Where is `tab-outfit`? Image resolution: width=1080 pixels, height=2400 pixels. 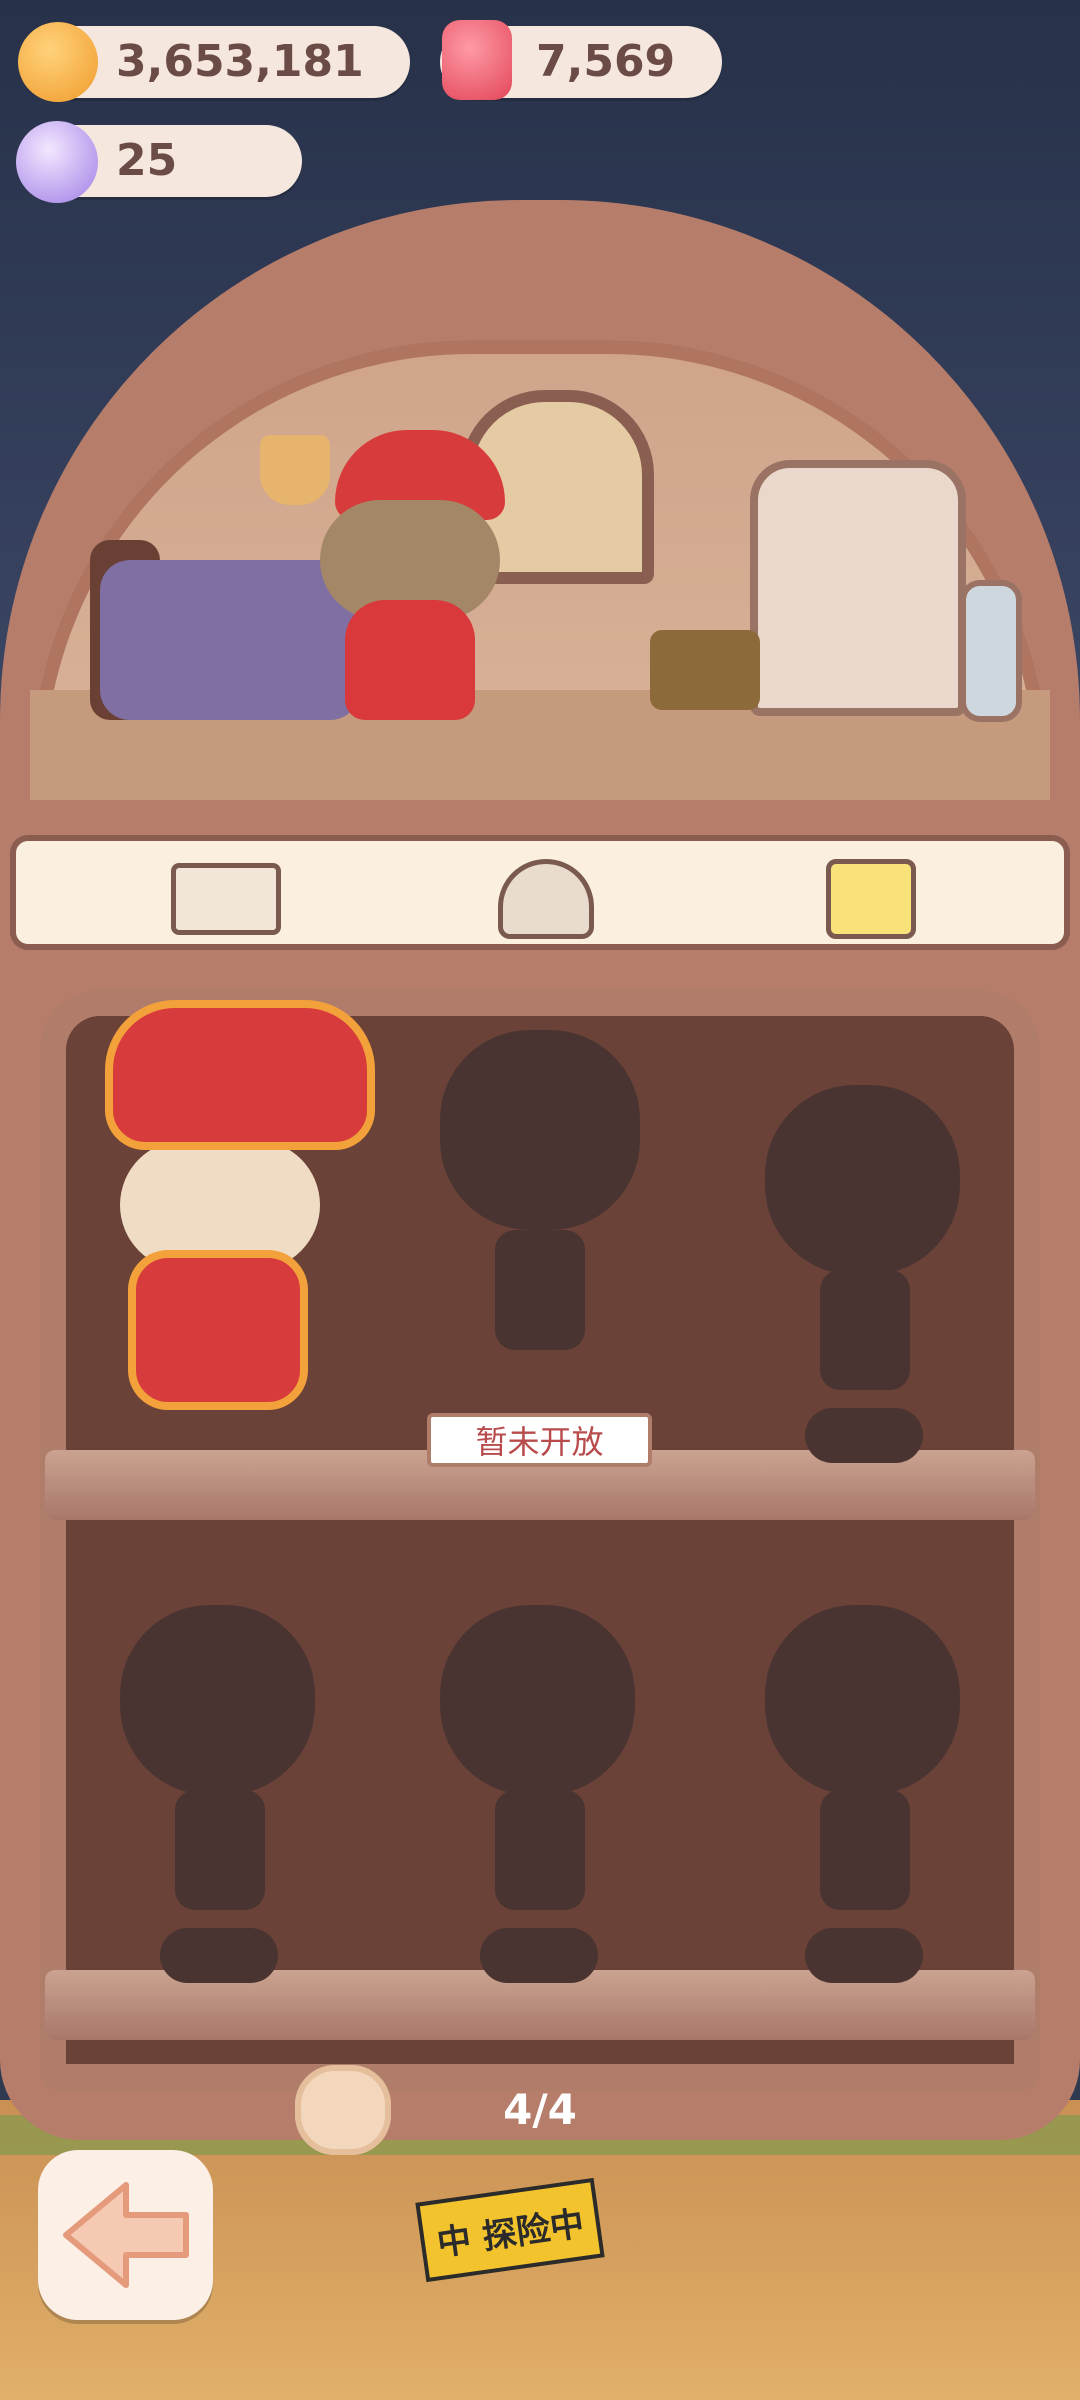
tab-outfit is located at coordinates (871, 899).